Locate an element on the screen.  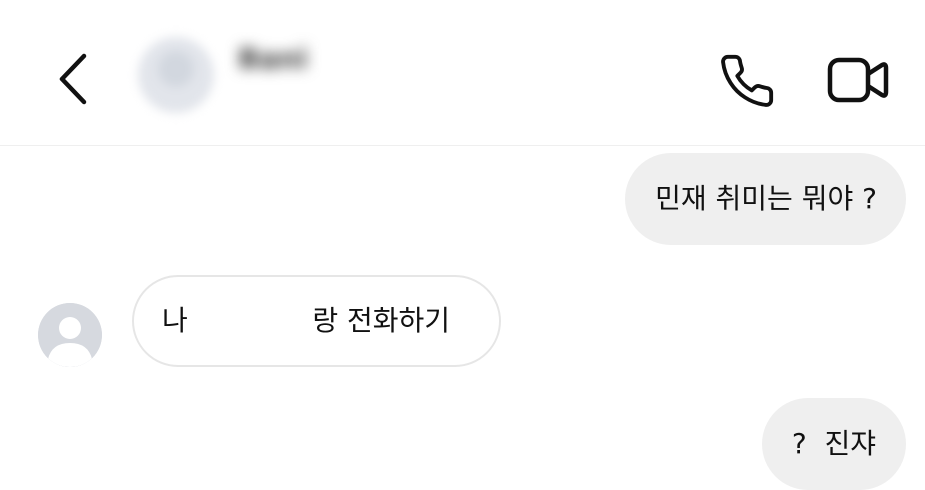
chevron-left-icon is located at coordinates (73, 79).